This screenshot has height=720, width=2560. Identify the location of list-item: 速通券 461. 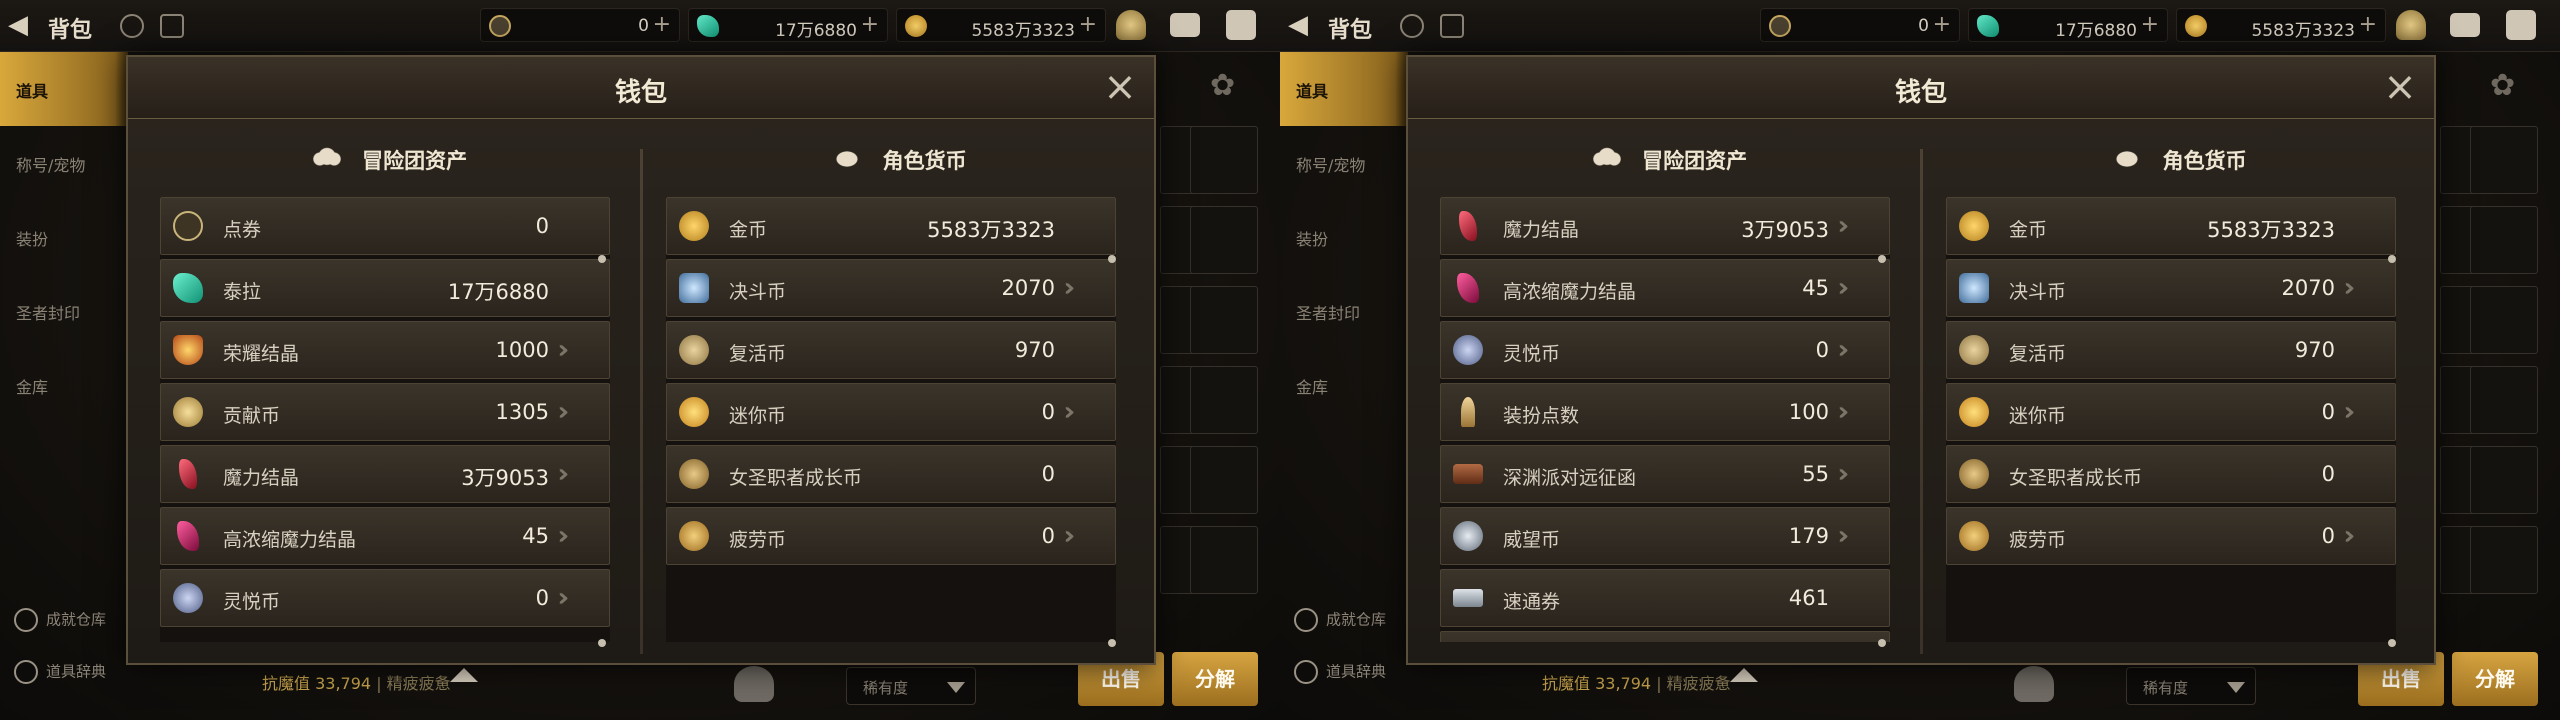
(1665, 598).